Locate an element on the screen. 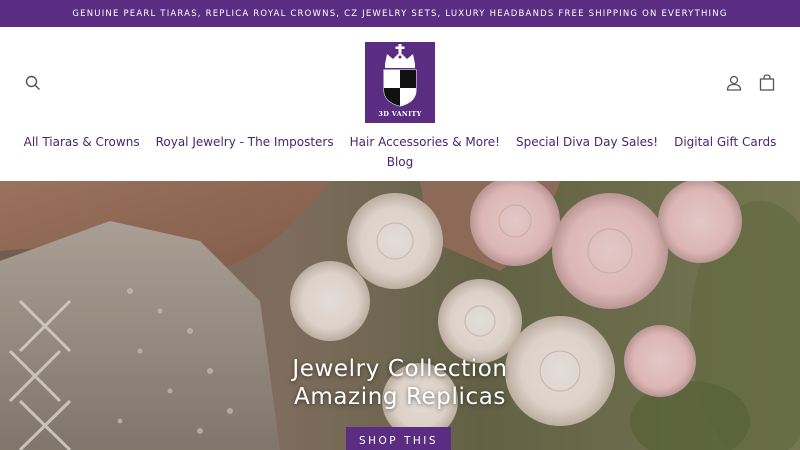 The height and width of the screenshot is (450, 800). main-nav-row-2: Blog is located at coordinates (400, 162).